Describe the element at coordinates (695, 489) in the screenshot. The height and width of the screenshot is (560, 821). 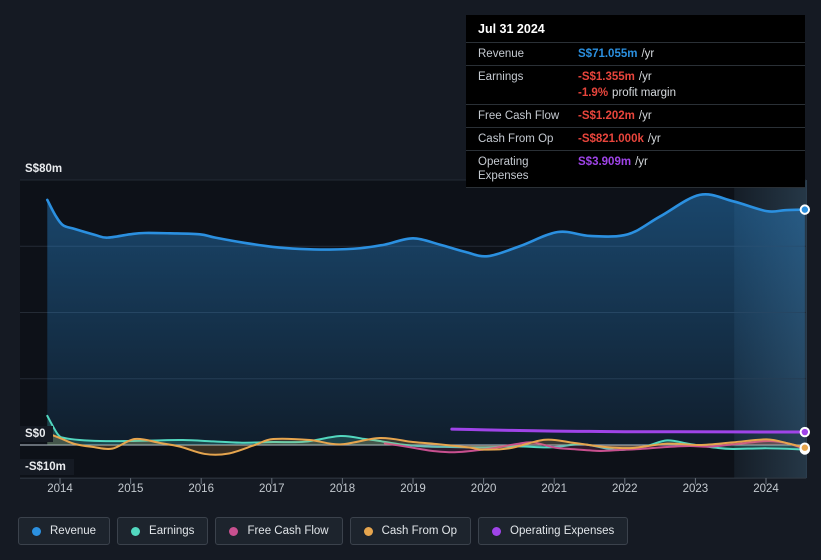
I see `x-axis-label-2023: 2023` at that location.